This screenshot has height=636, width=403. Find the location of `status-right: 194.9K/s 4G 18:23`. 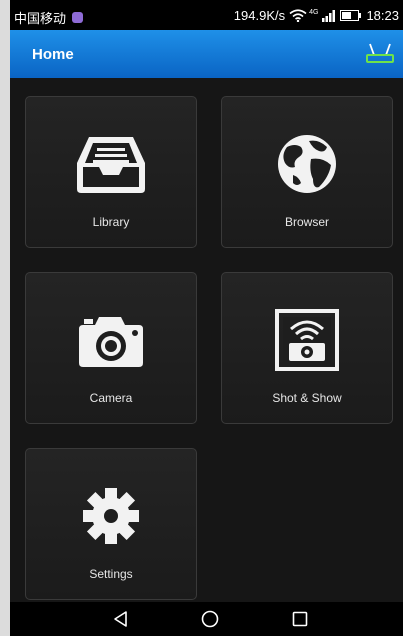

status-right: 194.9K/s 4G 18:23 is located at coordinates (316, 15).